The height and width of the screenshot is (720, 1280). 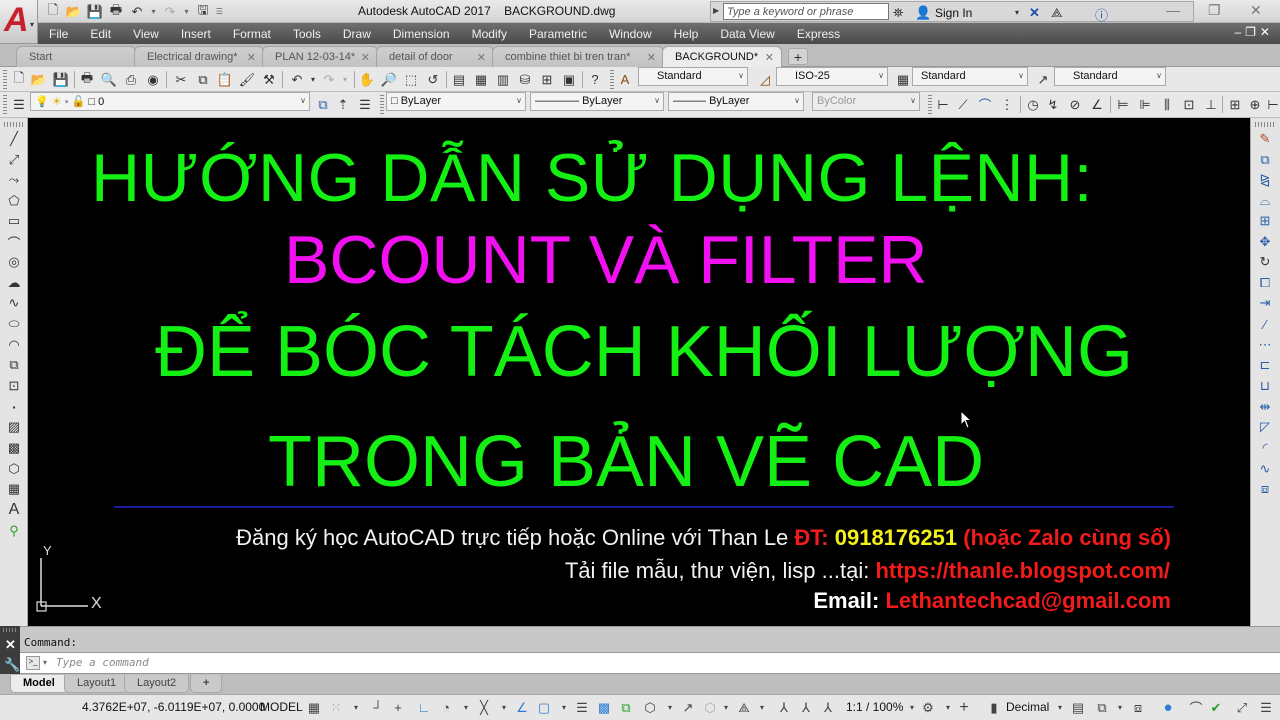 I want to click on minimize-button: —, so click(x=1173, y=10).